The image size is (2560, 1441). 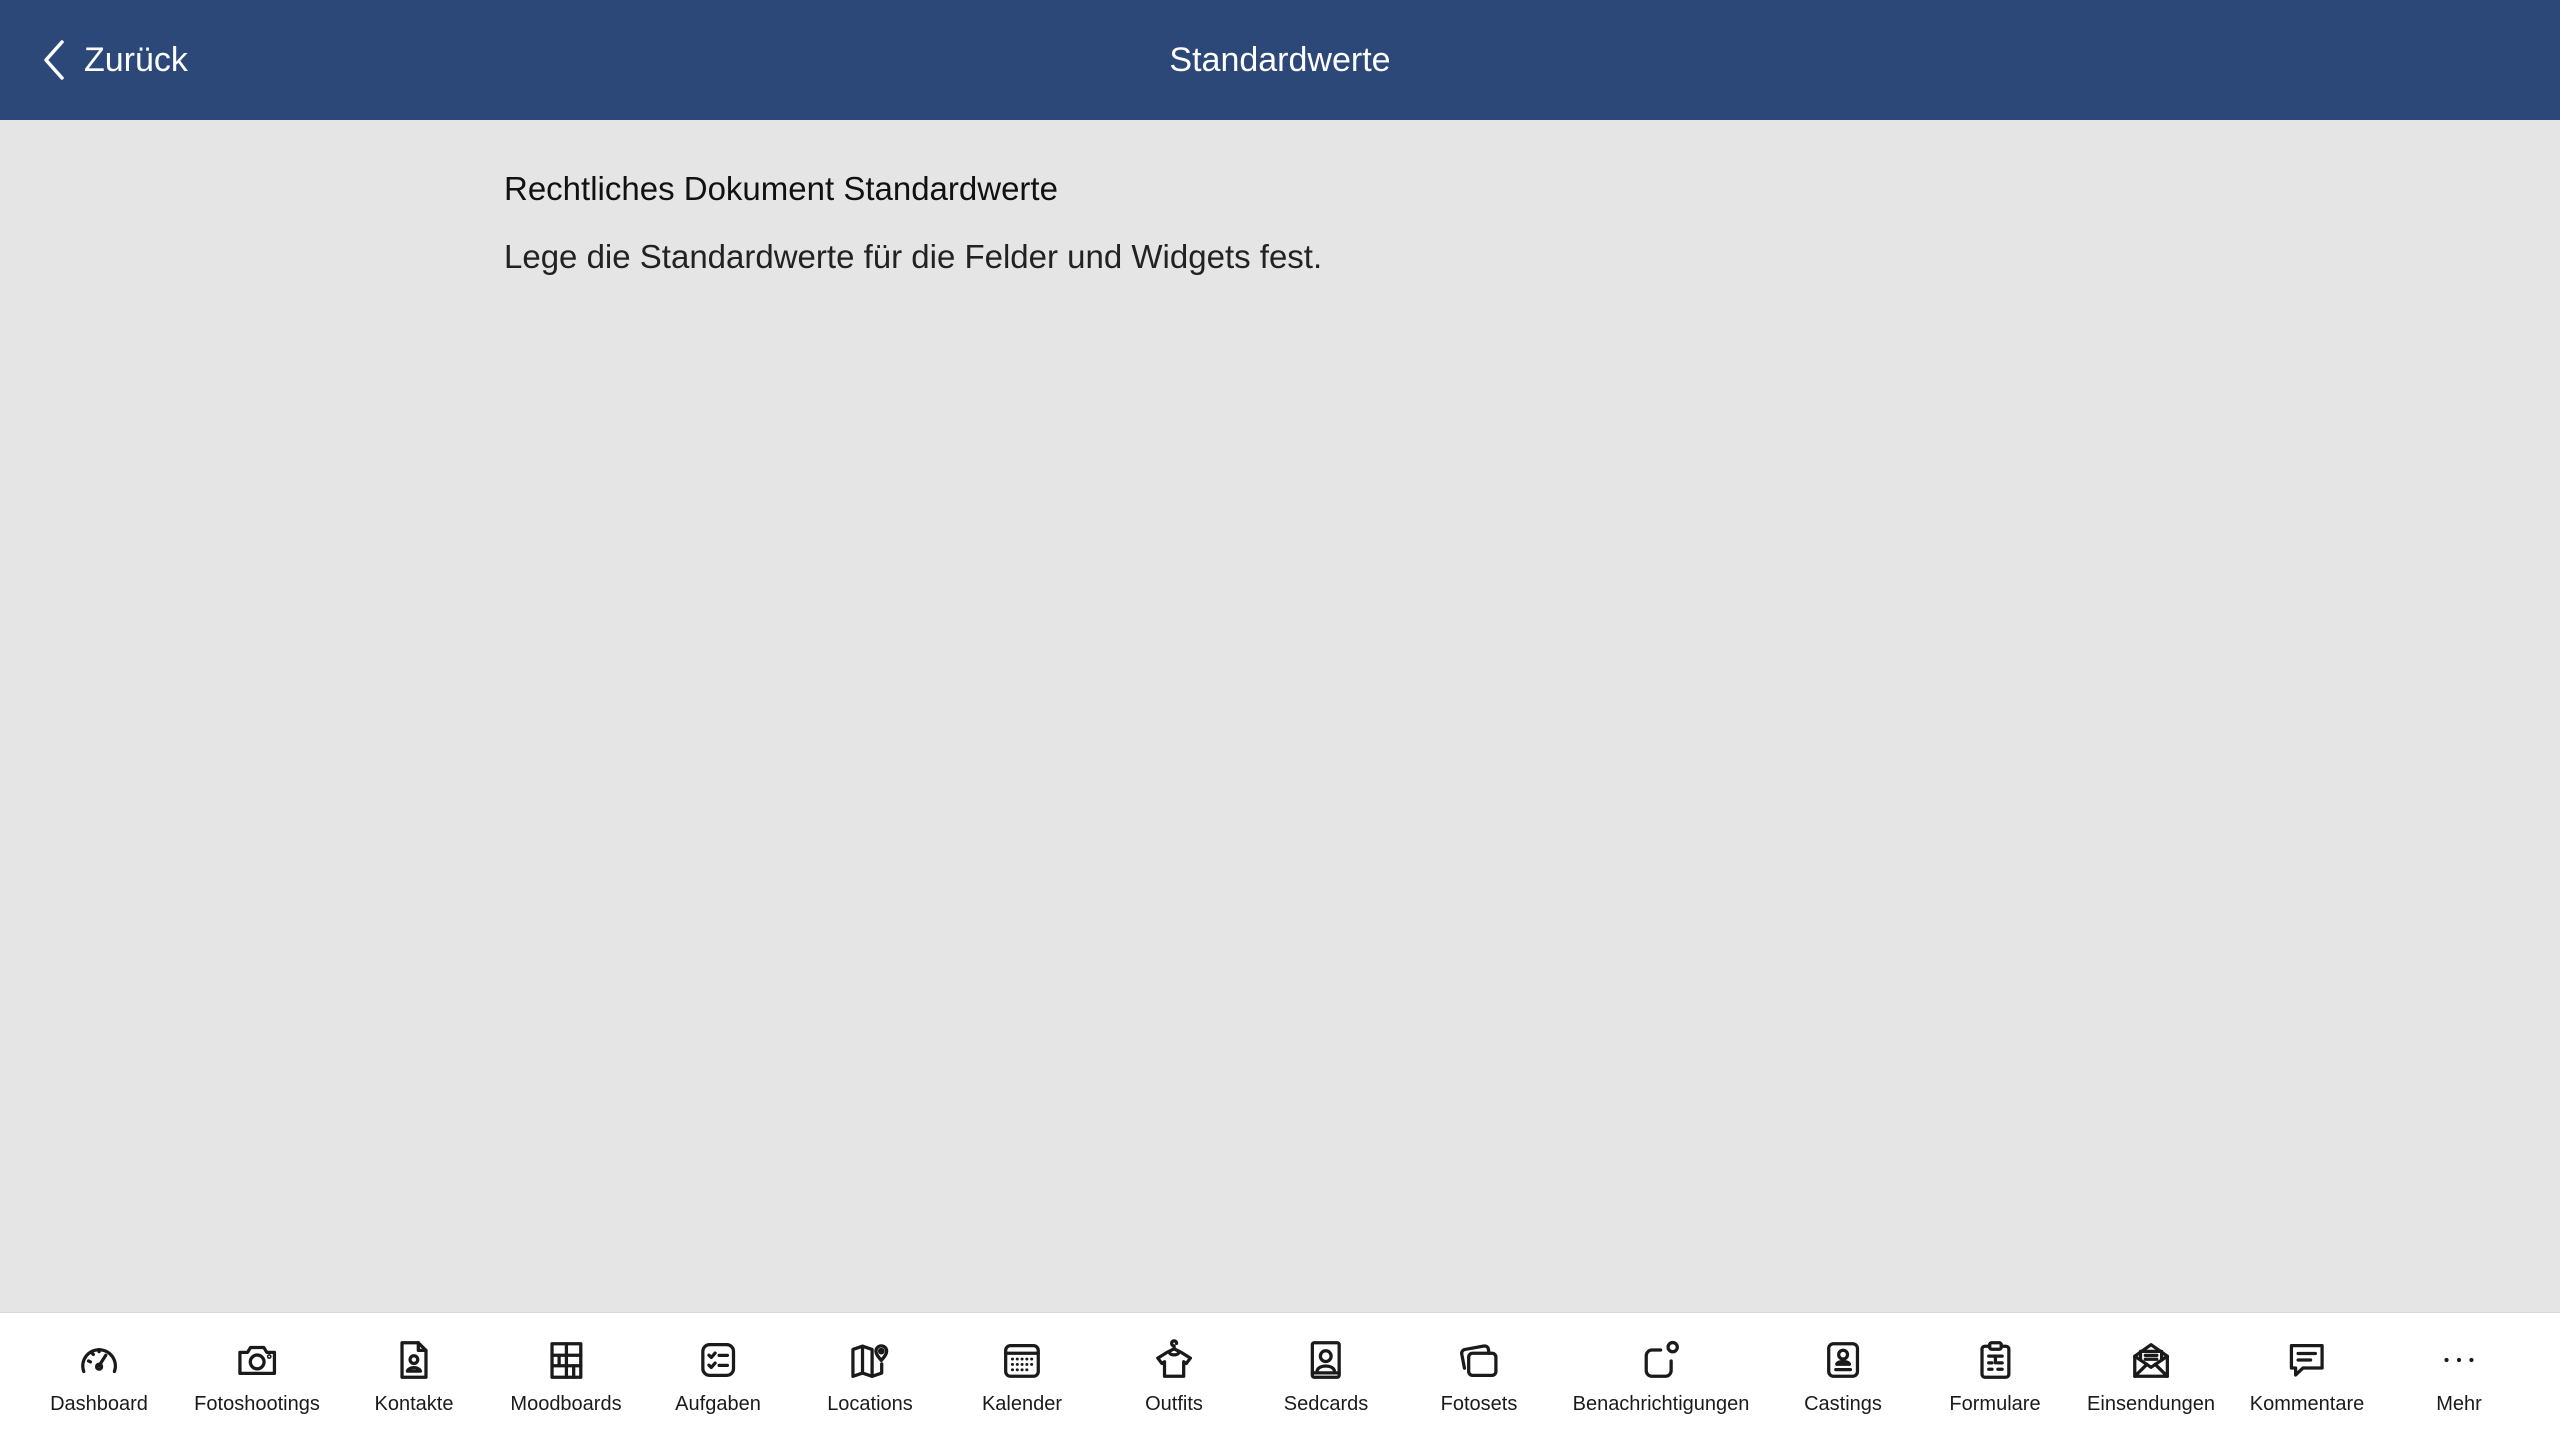 I want to click on tab-castings: Castings, so click(x=1843, y=1377).